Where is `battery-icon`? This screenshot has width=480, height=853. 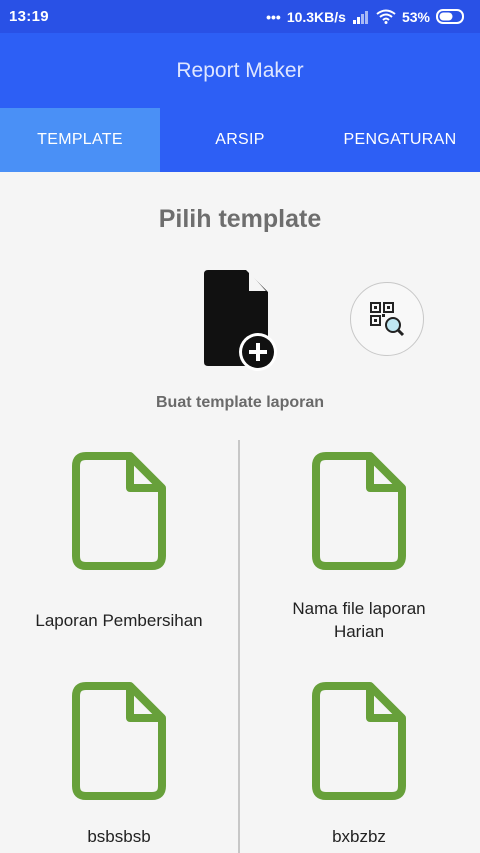
battery-icon is located at coordinates (451, 16).